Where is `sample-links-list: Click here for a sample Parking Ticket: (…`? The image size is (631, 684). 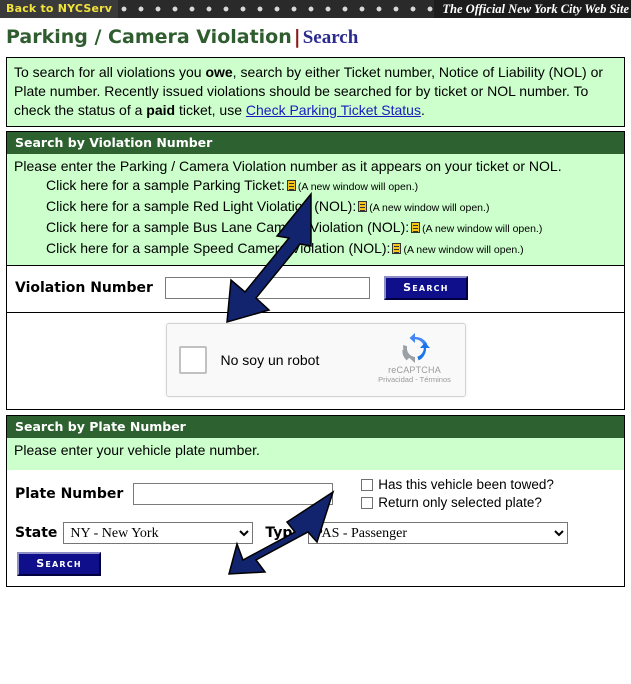
sample-links-list: Click here for a sample Parking Ticket: (… is located at coordinates (315, 218).